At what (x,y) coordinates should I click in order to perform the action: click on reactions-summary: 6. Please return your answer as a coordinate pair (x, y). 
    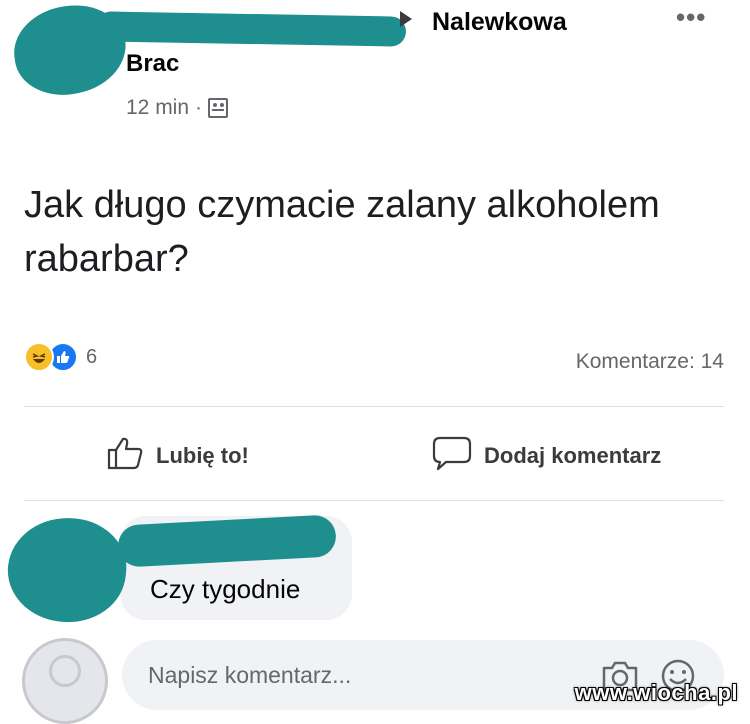
    Looking at the image, I should click on (60, 357).